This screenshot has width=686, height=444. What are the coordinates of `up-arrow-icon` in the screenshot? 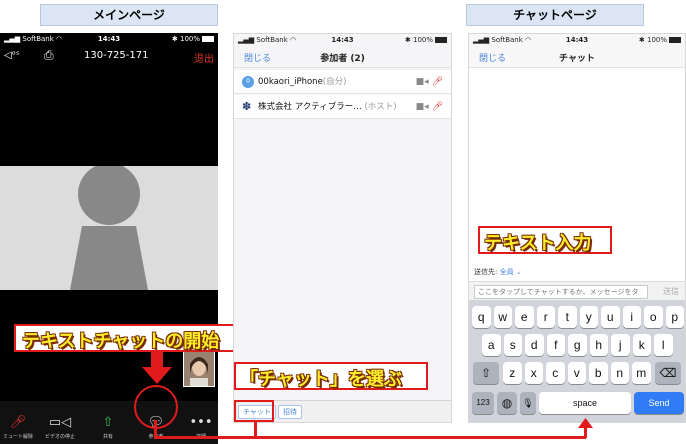 It's located at (585, 423).